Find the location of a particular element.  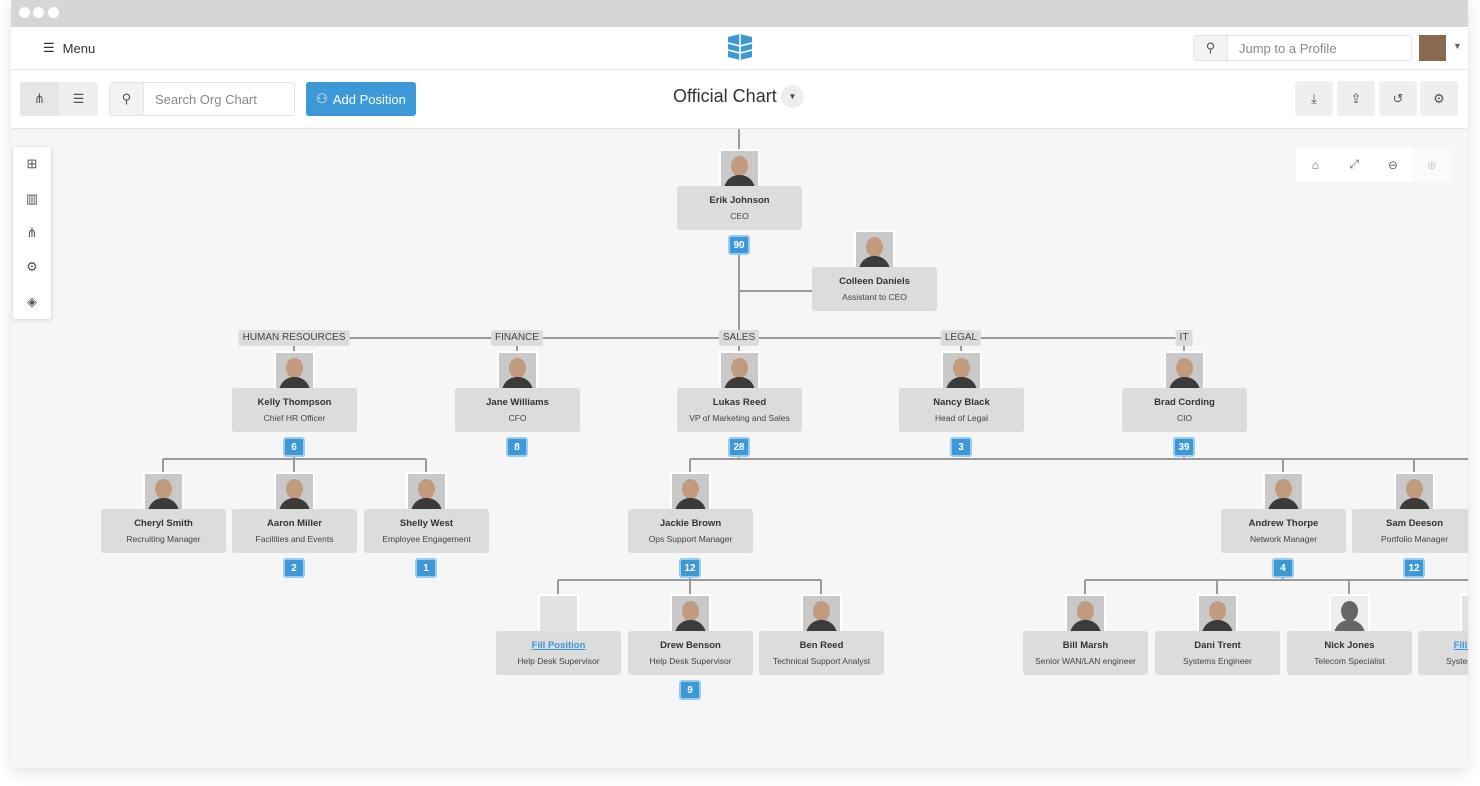

node-card: Bill Marsh Senior WAN/LAN engineer is located at coordinates (1085, 653).